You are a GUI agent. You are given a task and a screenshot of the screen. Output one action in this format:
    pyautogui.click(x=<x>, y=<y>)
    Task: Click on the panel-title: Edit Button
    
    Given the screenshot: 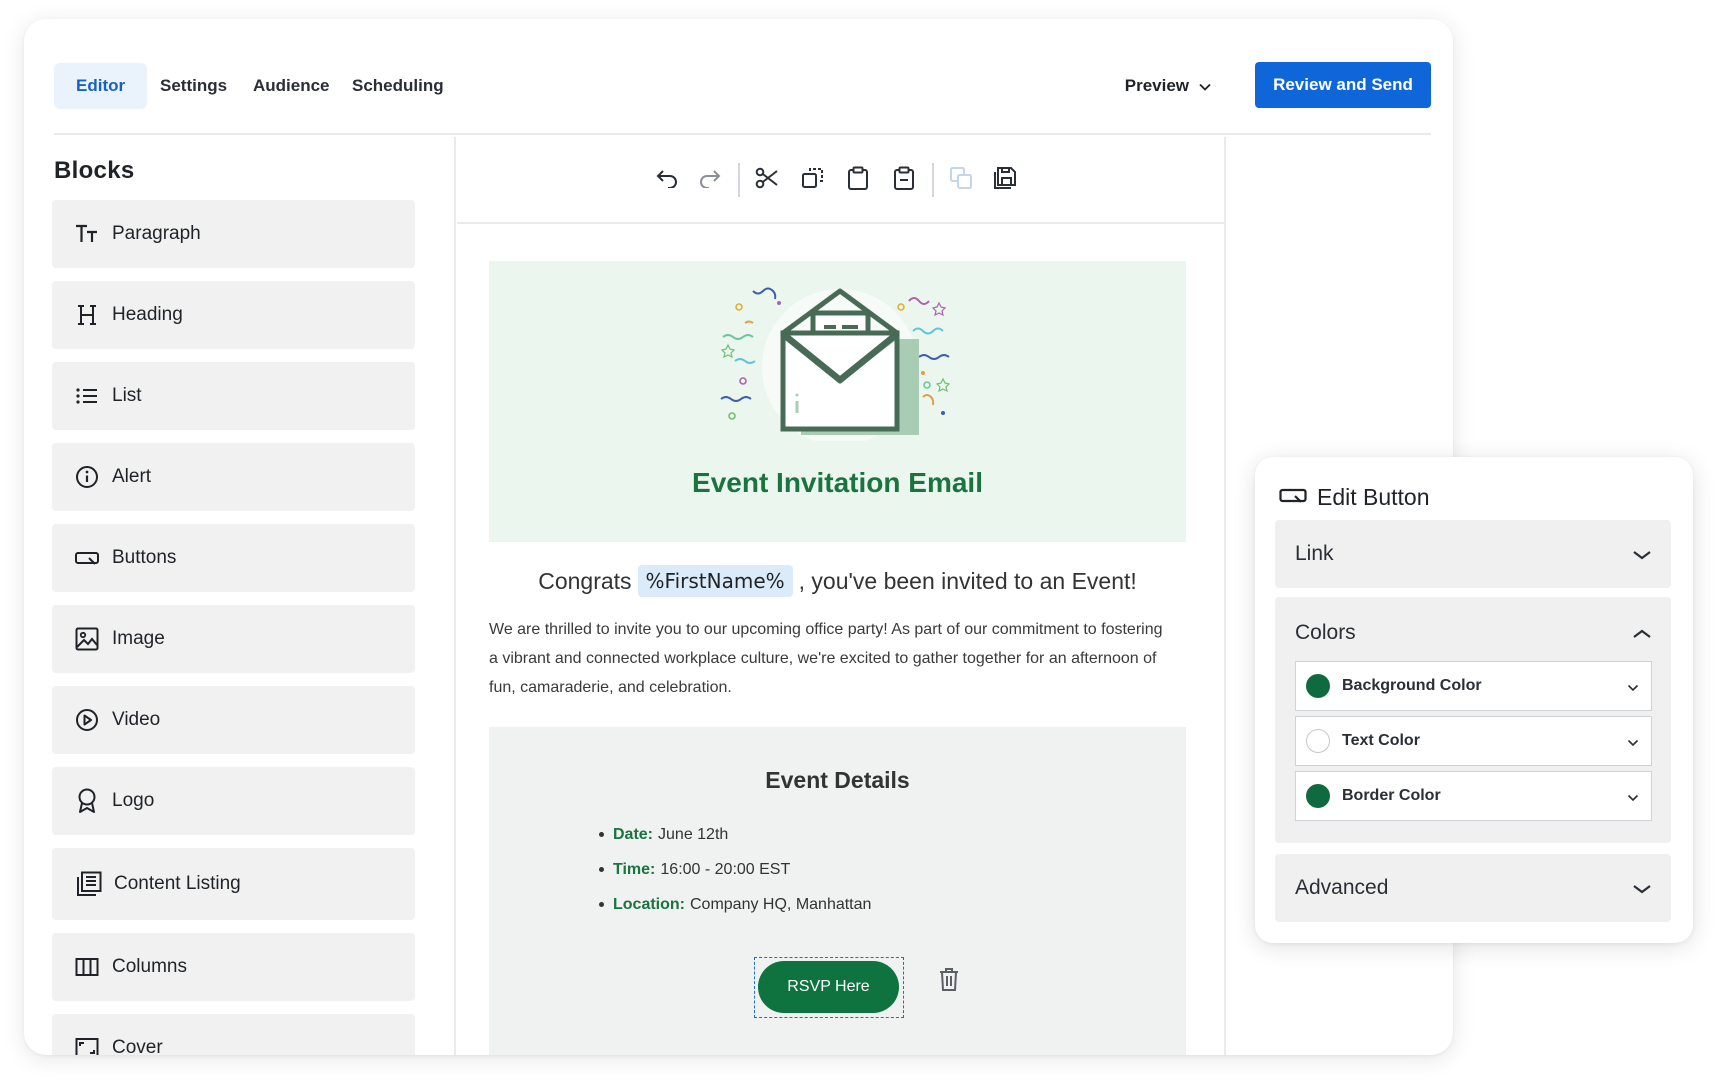 What is the action you would take?
    pyautogui.click(x=1373, y=496)
    